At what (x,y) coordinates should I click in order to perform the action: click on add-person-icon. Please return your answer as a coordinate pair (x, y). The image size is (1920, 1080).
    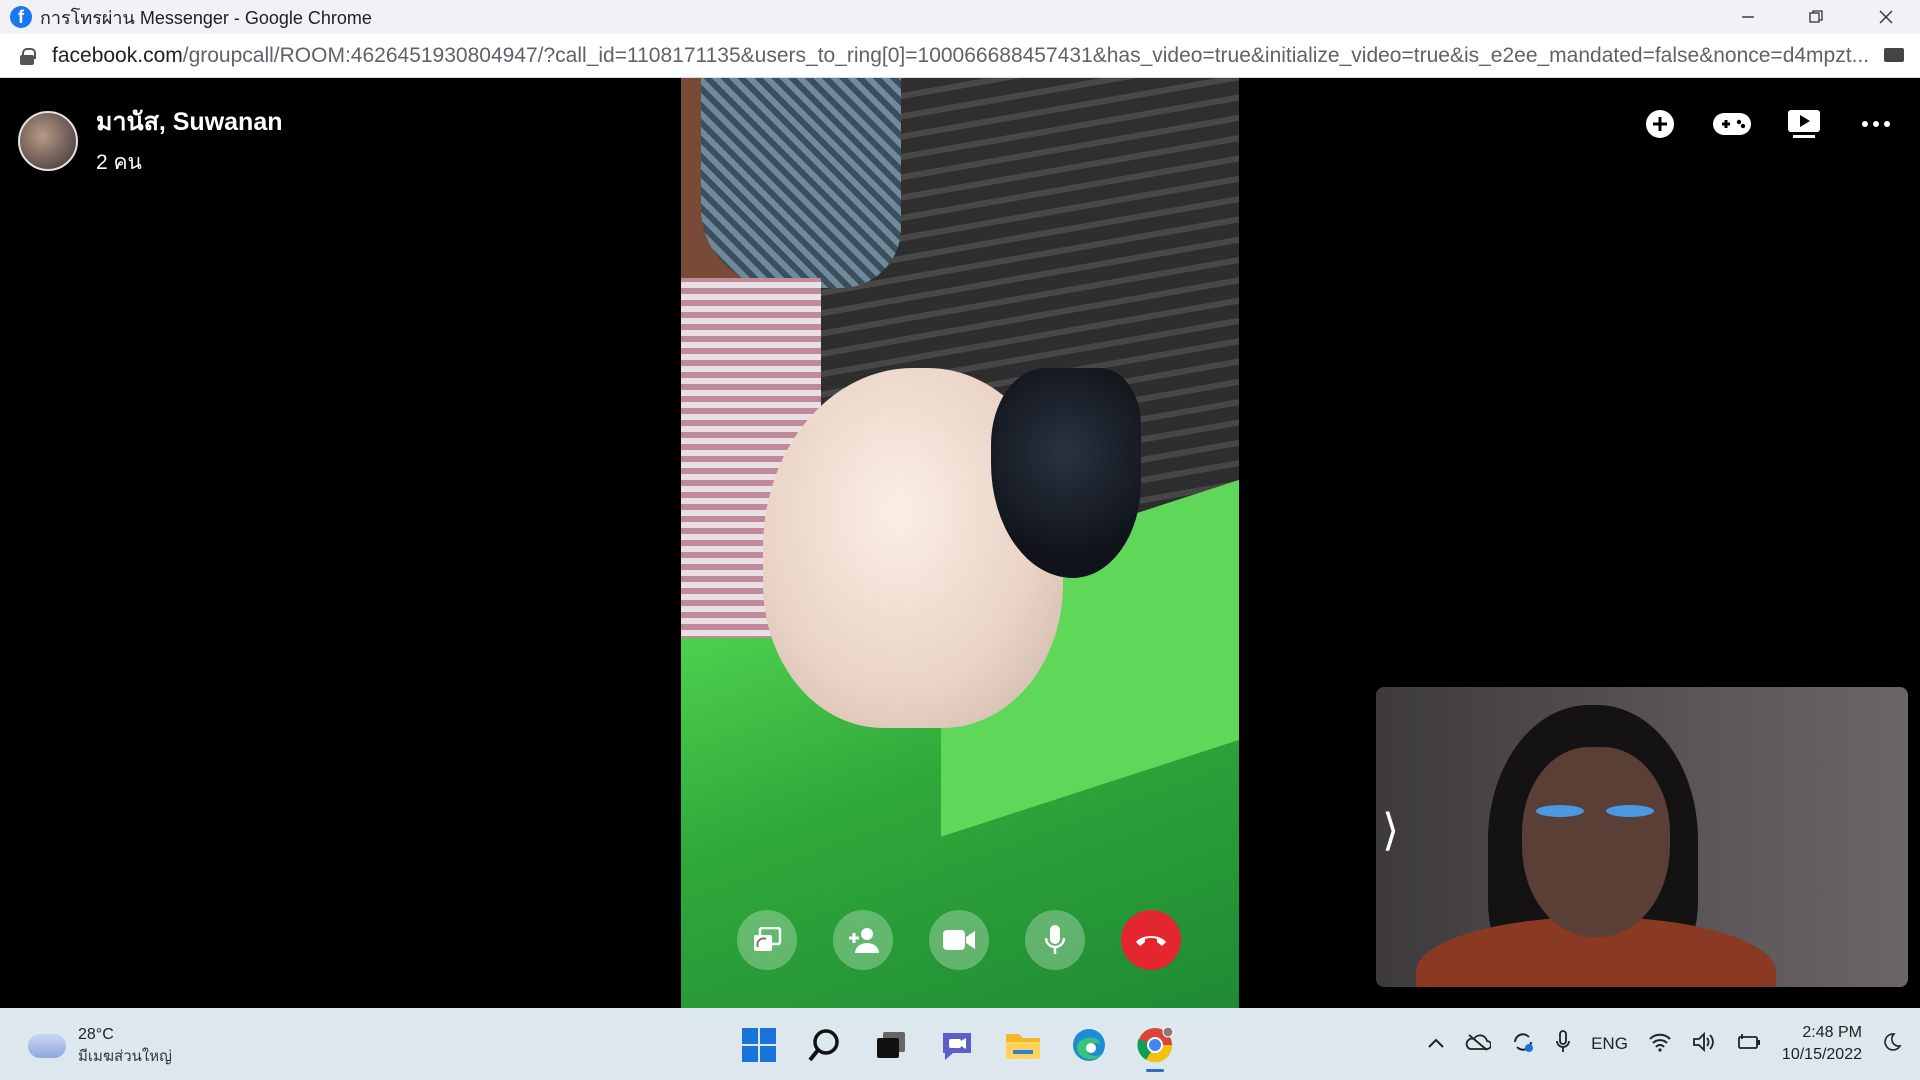
    Looking at the image, I should click on (863, 940).